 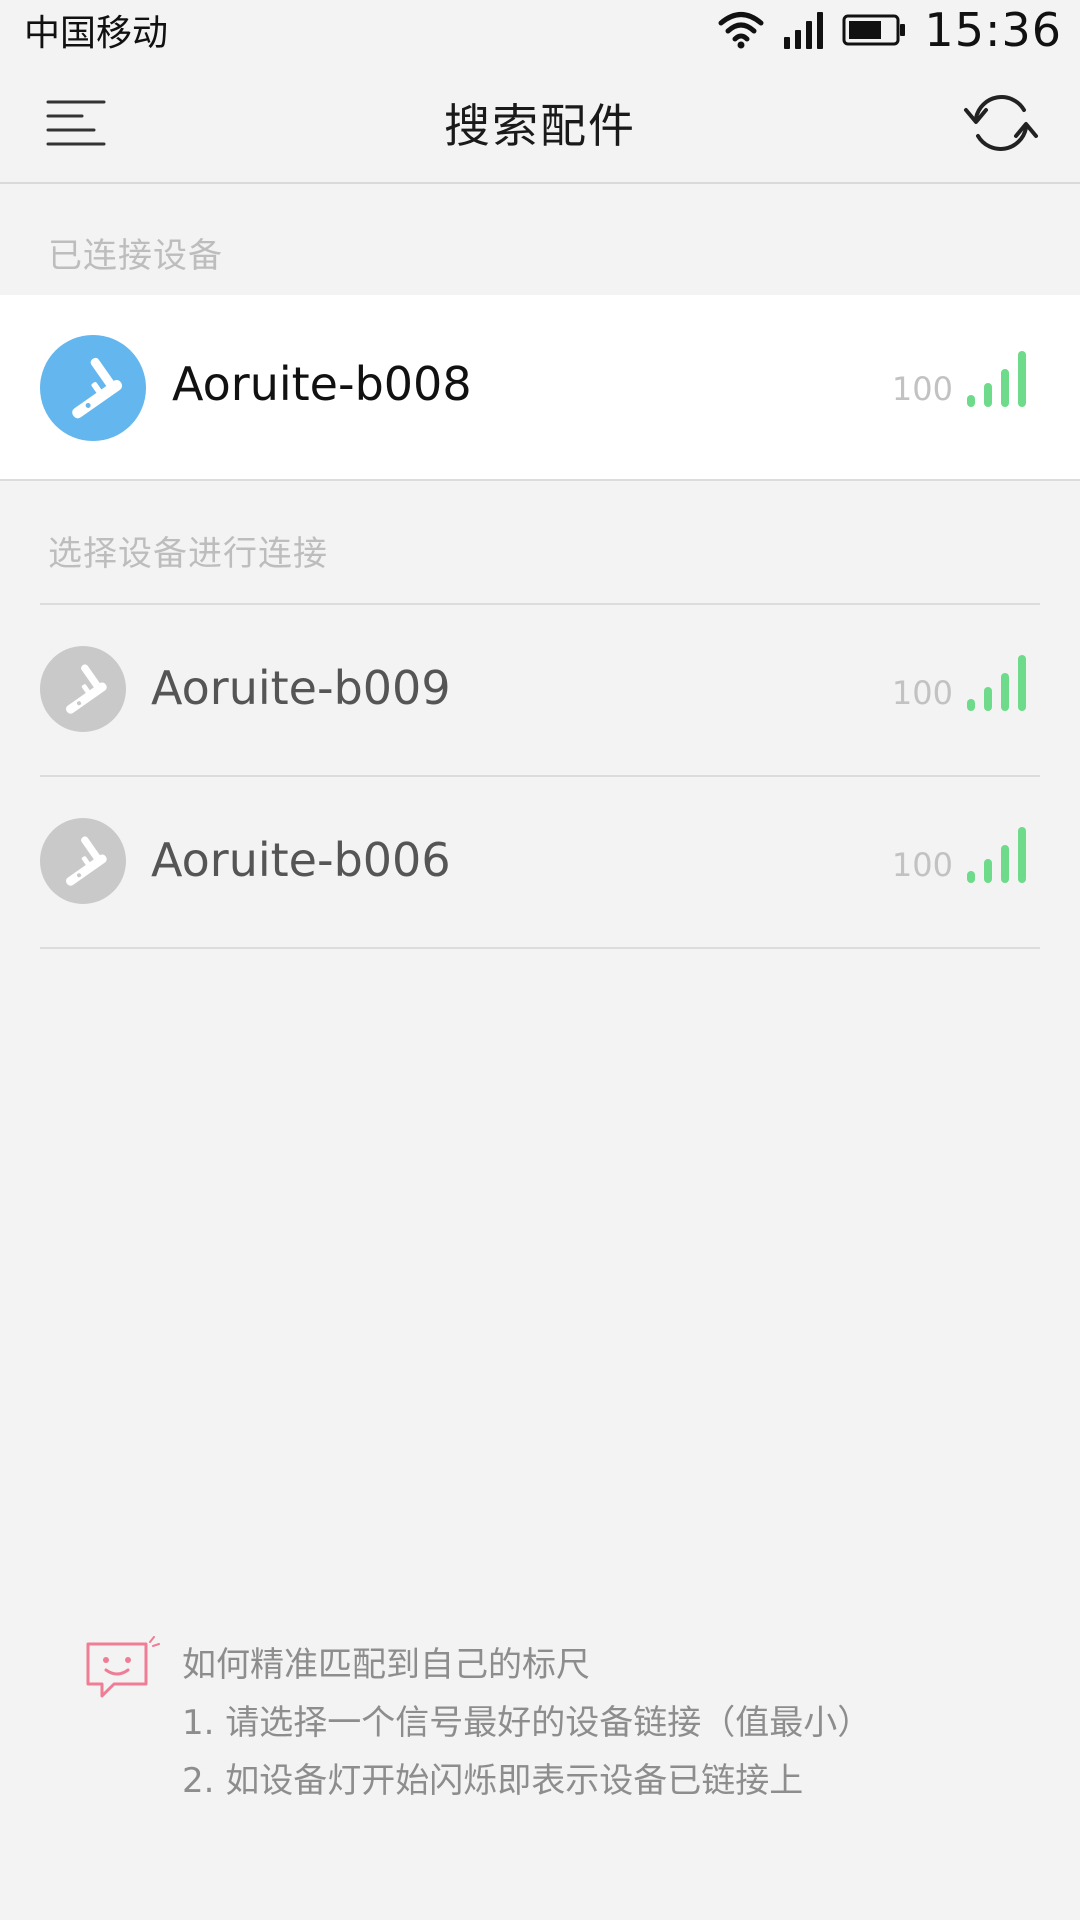 What do you see at coordinates (540, 30) in the screenshot?
I see `status-bar: 中国移动 15:36` at bounding box center [540, 30].